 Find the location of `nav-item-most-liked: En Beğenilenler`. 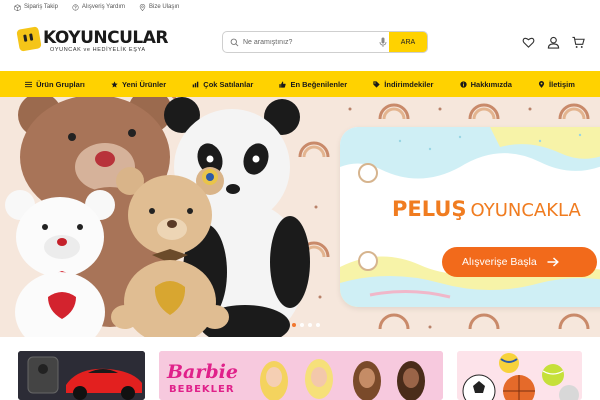

nav-item-most-liked: En Beğenilenler is located at coordinates (313, 84).